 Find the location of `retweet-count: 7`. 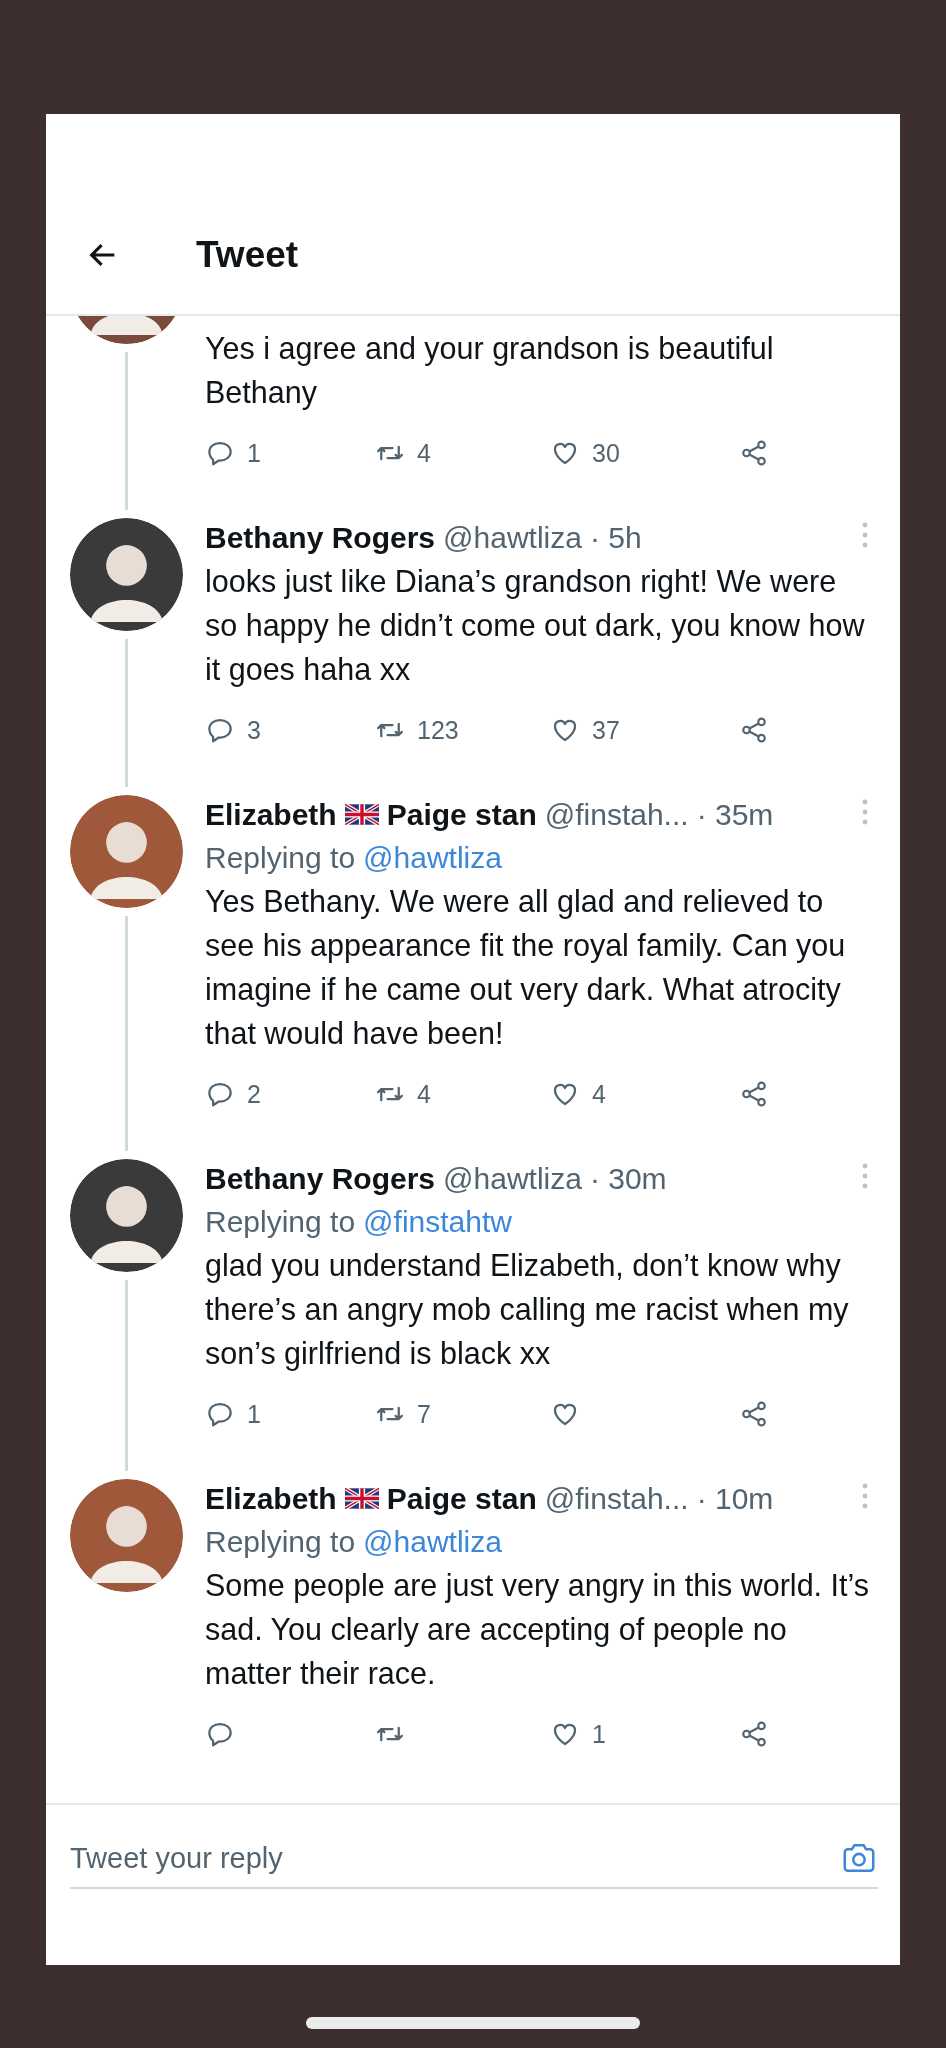

retweet-count: 7 is located at coordinates (424, 1414).